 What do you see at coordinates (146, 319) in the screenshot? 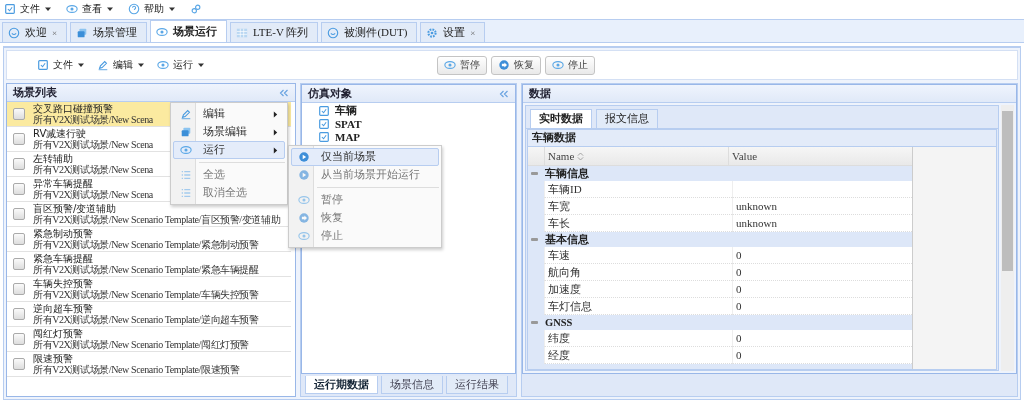
I see `scenario-path: 所有V2X测试场景/New Scenario Template/逆向超车预警` at bounding box center [146, 319].